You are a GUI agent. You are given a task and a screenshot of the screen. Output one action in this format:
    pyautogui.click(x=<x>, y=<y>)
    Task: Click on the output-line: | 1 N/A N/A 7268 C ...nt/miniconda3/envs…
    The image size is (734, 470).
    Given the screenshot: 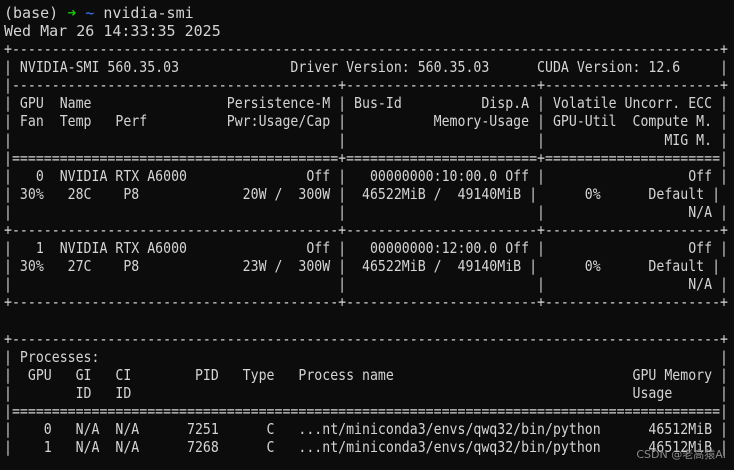 What is the action you would take?
    pyautogui.click(x=366, y=447)
    